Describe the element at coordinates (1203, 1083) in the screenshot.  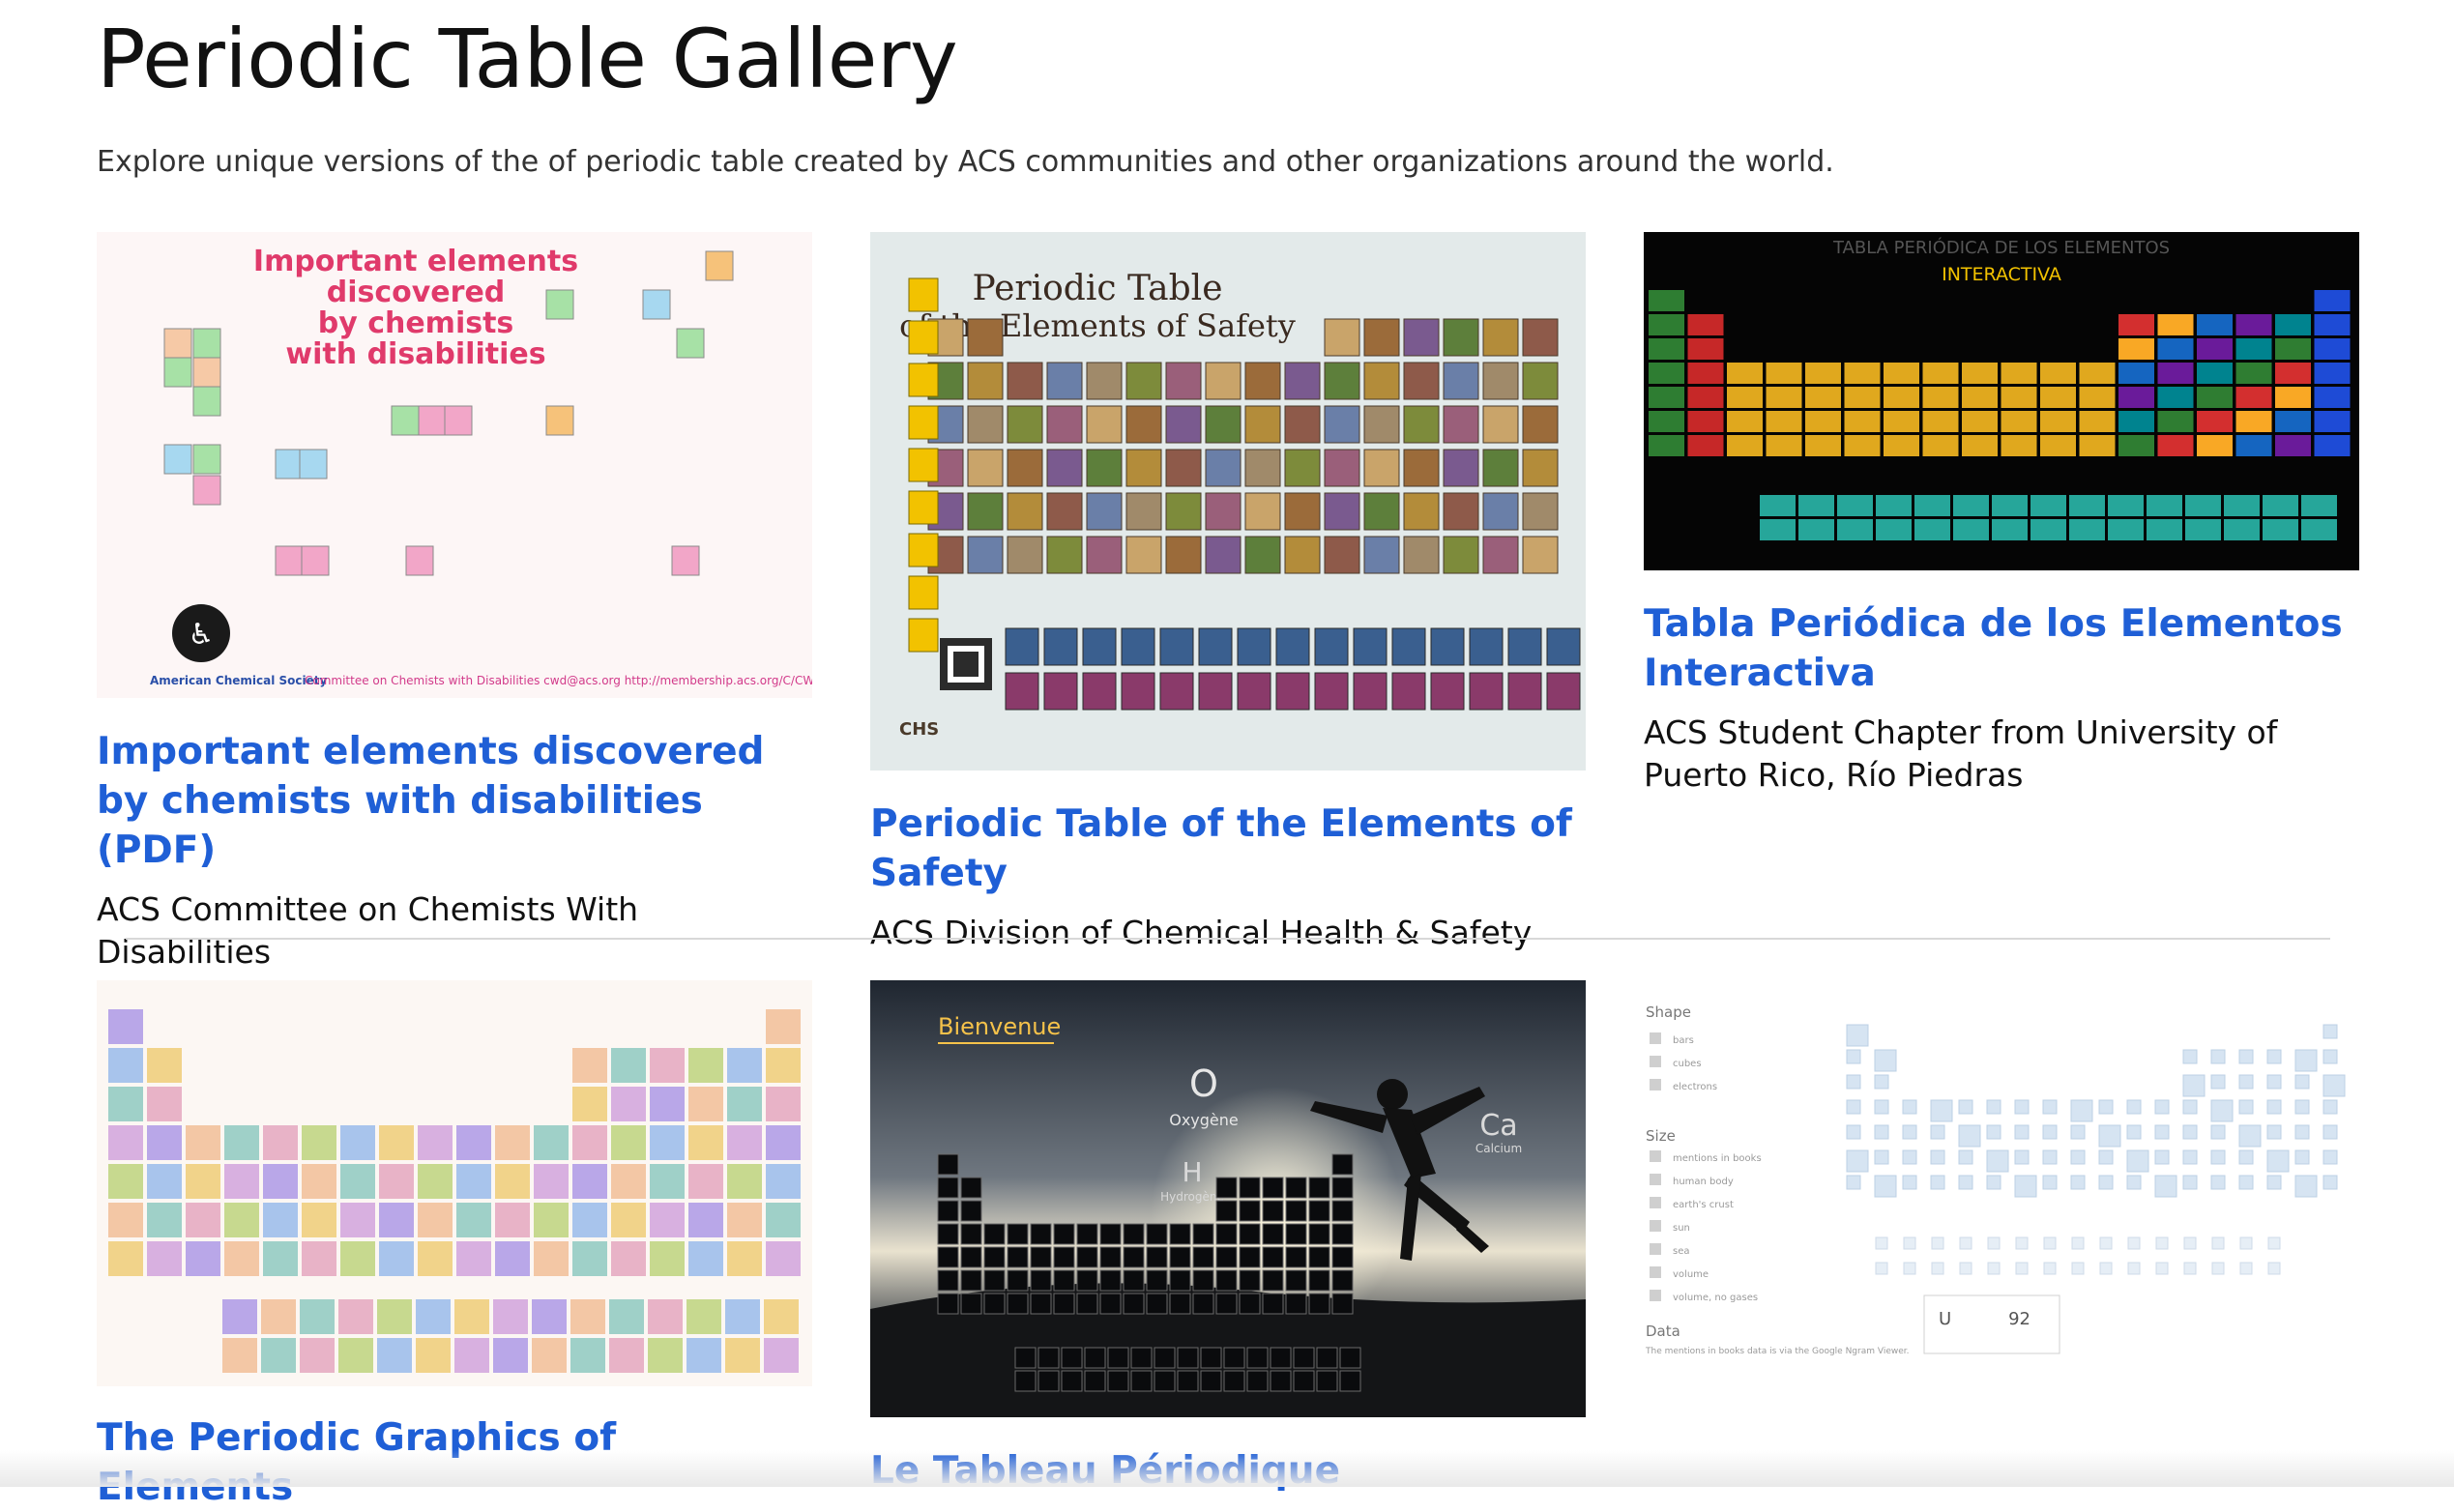
I see `svg-text: O` at that location.